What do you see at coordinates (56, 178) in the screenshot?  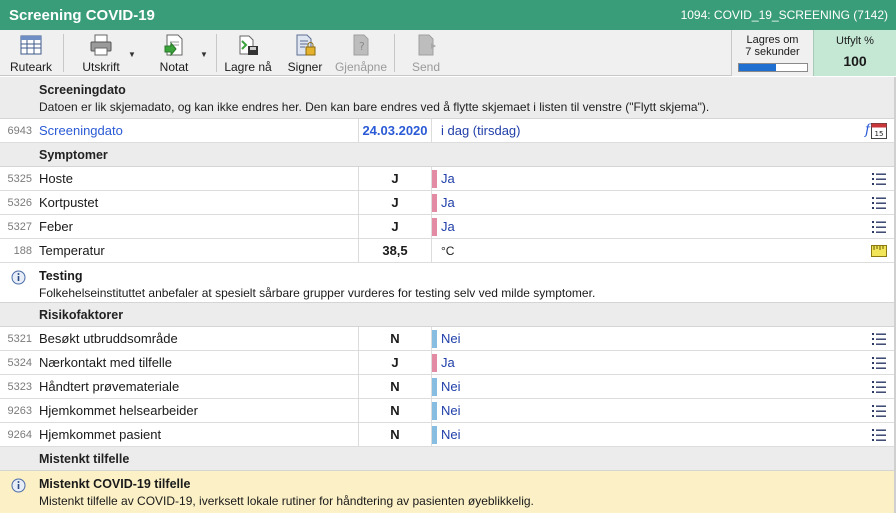 I see `field-name: Hoste` at bounding box center [56, 178].